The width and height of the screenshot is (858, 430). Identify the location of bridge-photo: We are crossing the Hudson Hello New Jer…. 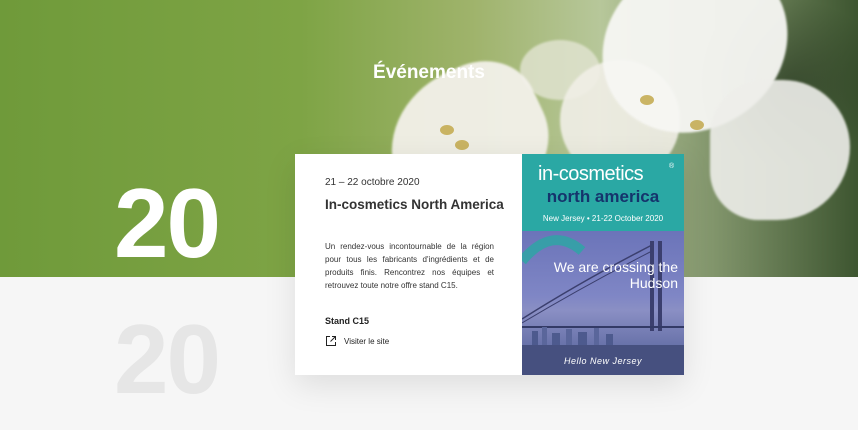
(603, 303).